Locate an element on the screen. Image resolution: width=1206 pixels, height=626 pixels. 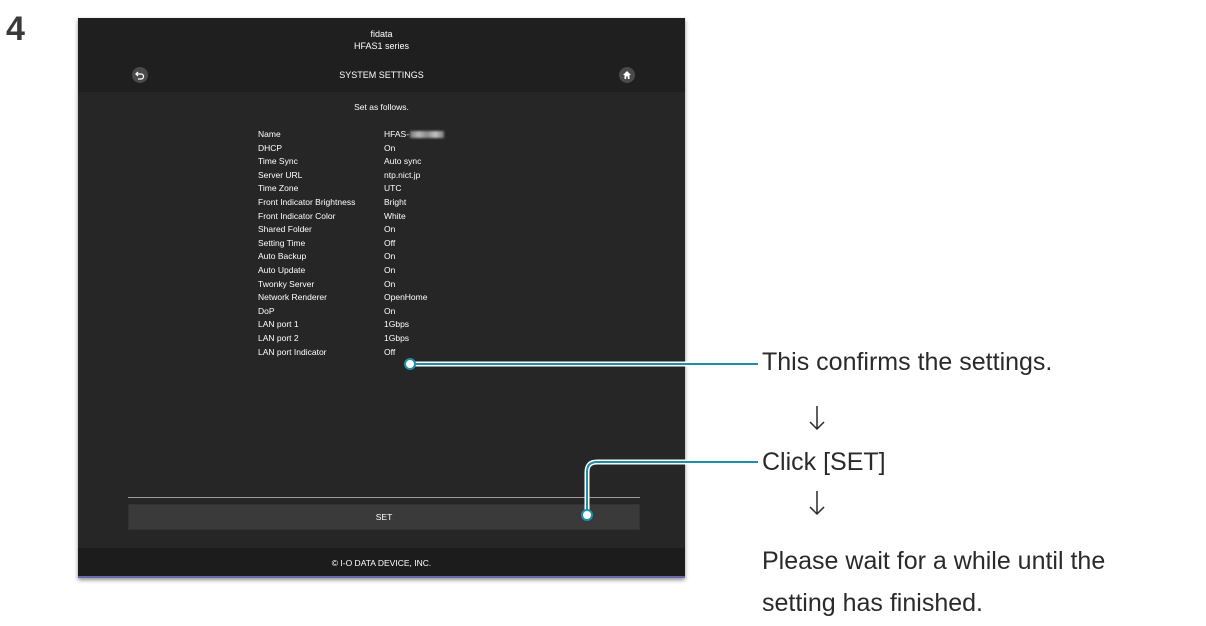
setting-value: White is located at coordinates (395, 215).